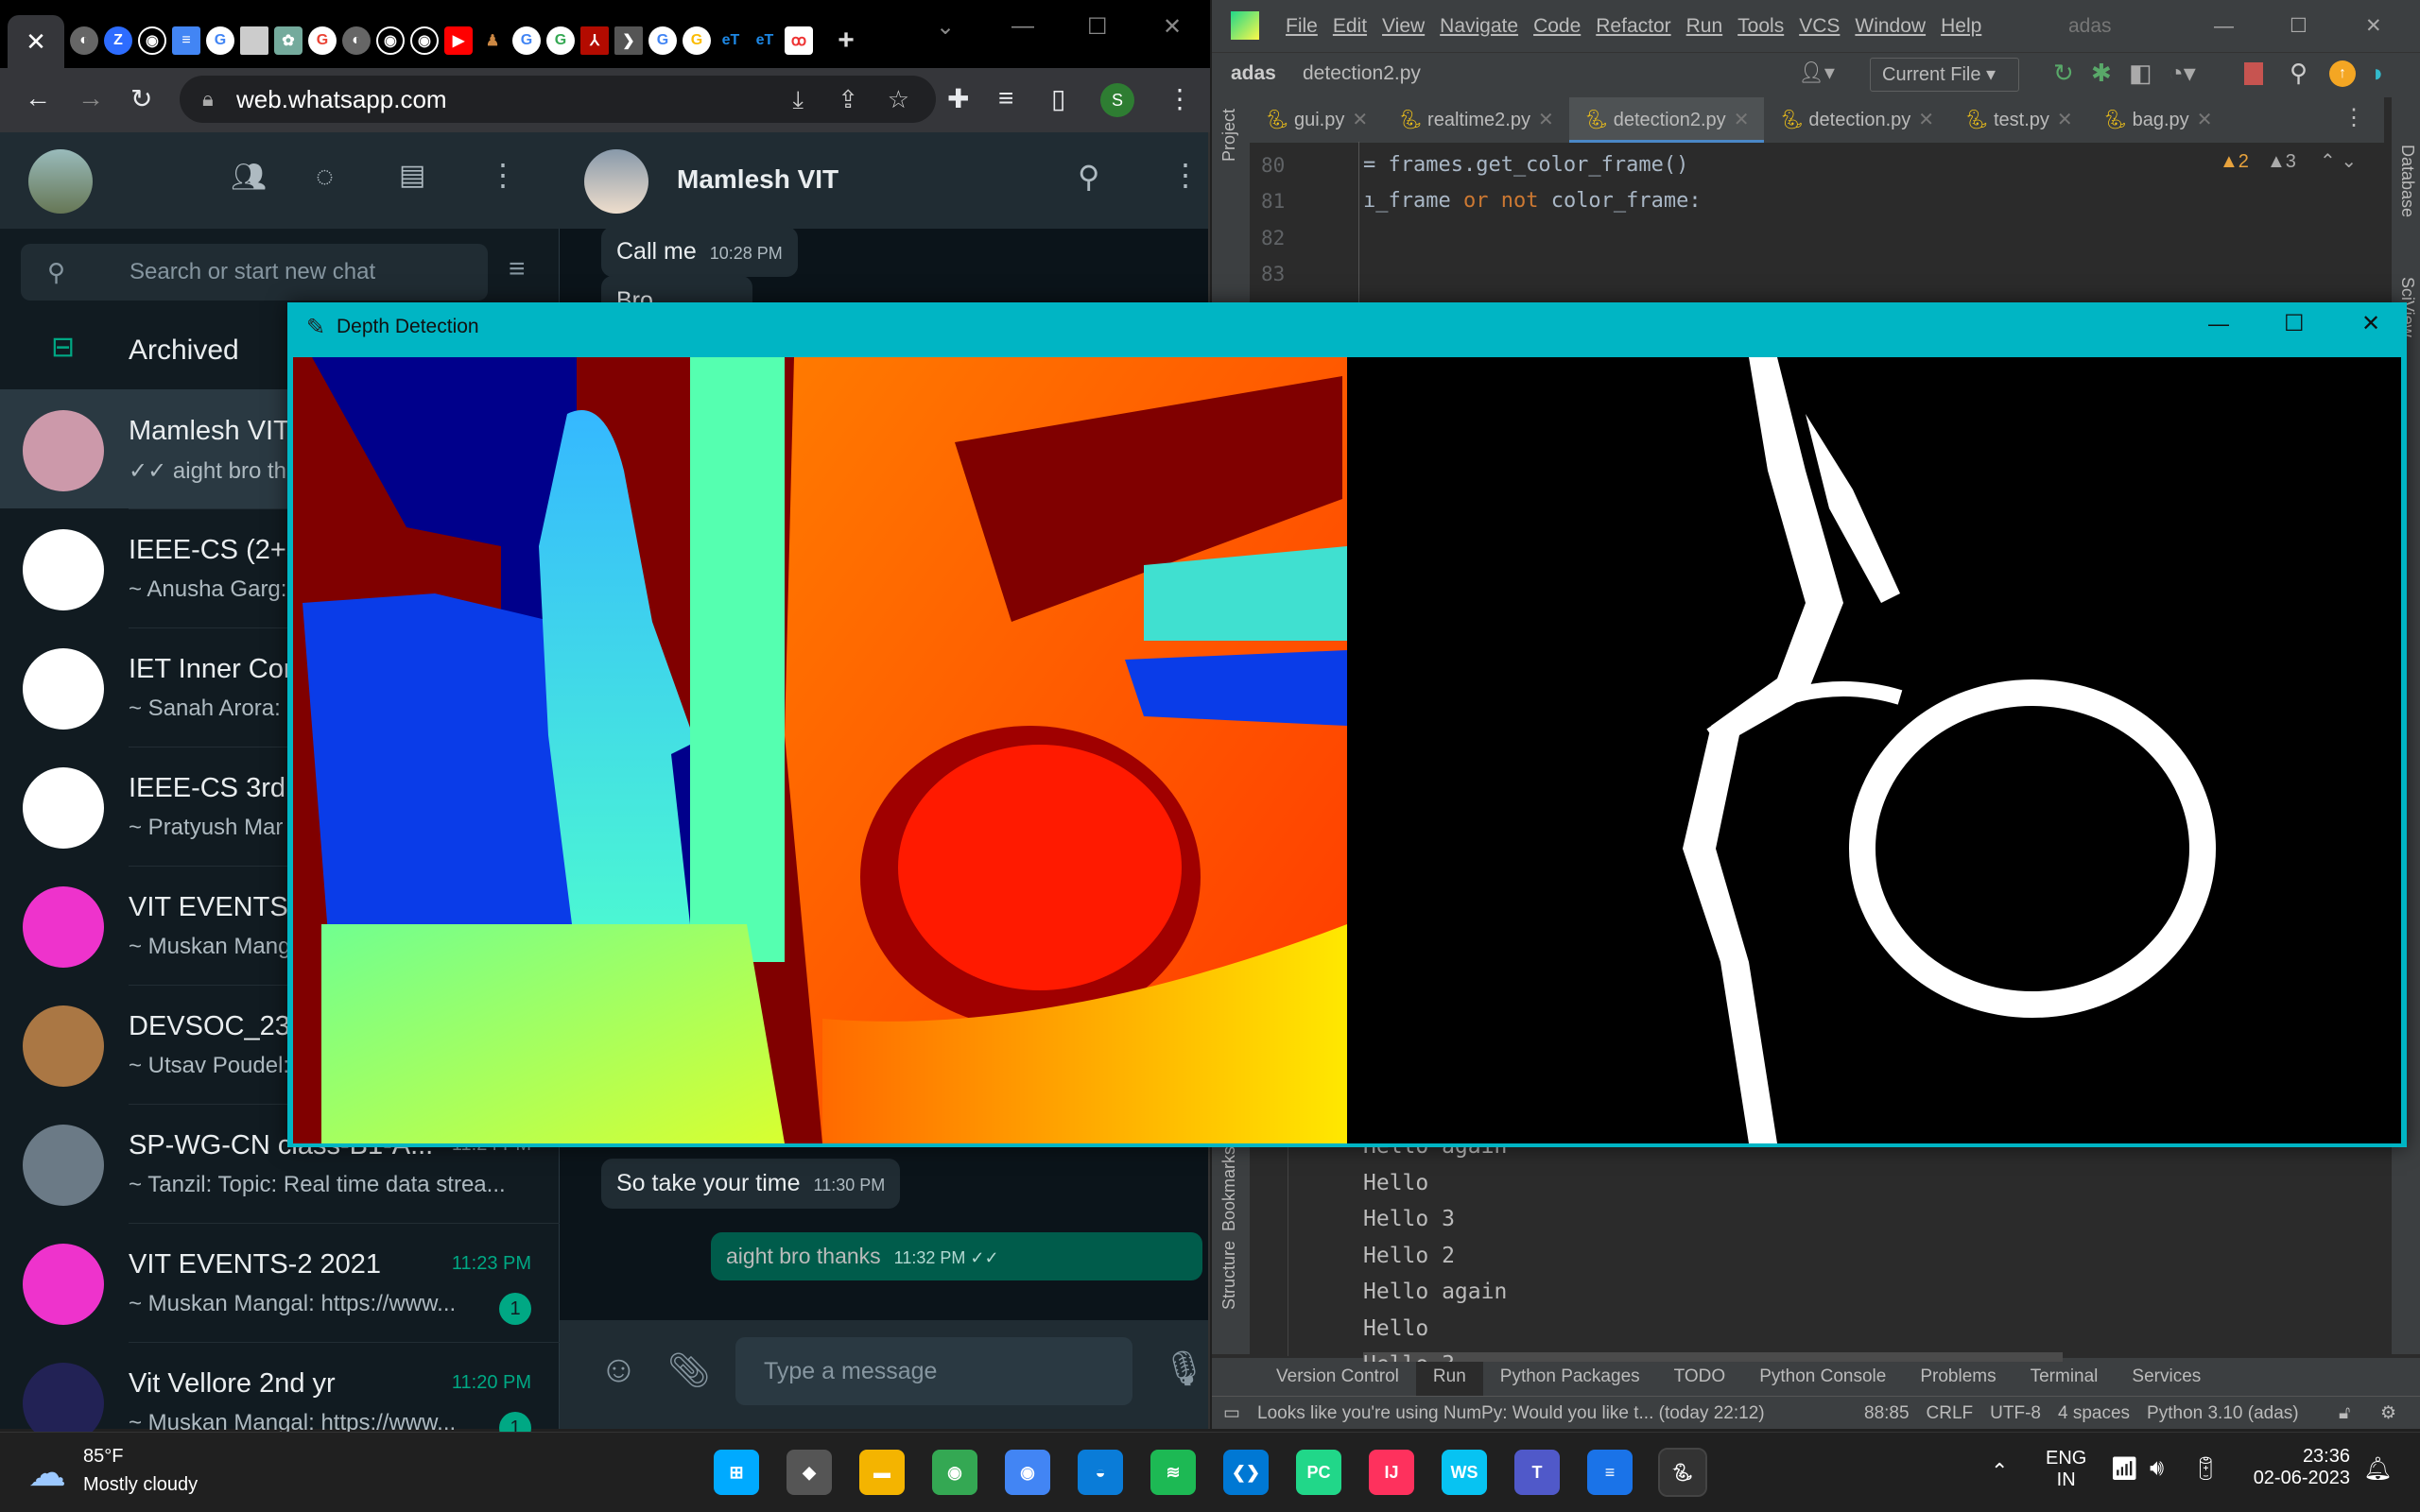  What do you see at coordinates (1961, 26) in the screenshot?
I see `menu-help: Help` at bounding box center [1961, 26].